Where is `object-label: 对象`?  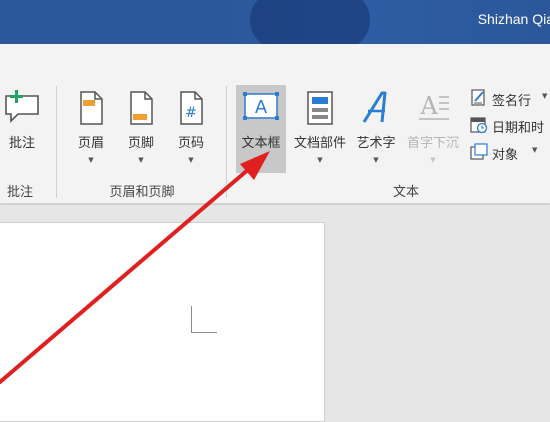
object-label: 对象 is located at coordinates (505, 155).